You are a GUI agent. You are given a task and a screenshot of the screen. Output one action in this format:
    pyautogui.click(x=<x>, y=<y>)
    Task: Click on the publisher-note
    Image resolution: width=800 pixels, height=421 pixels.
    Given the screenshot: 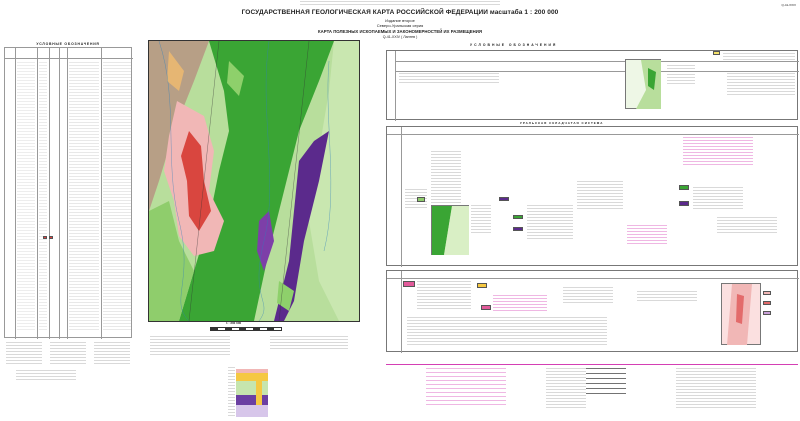 What is the action you would take?
    pyautogui.click(x=400, y=4)
    